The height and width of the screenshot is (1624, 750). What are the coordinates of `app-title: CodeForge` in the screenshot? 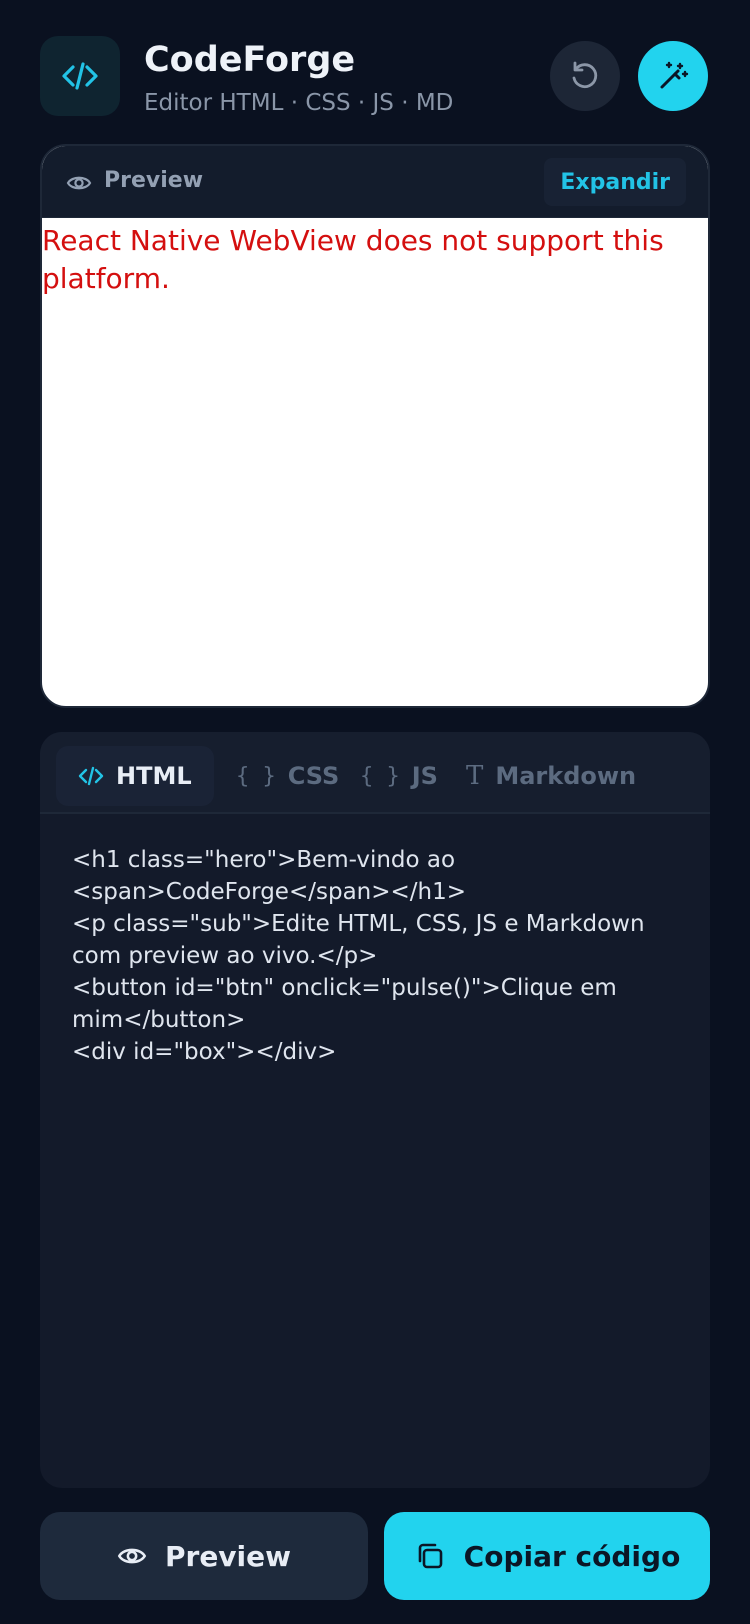 It's located at (250, 60).